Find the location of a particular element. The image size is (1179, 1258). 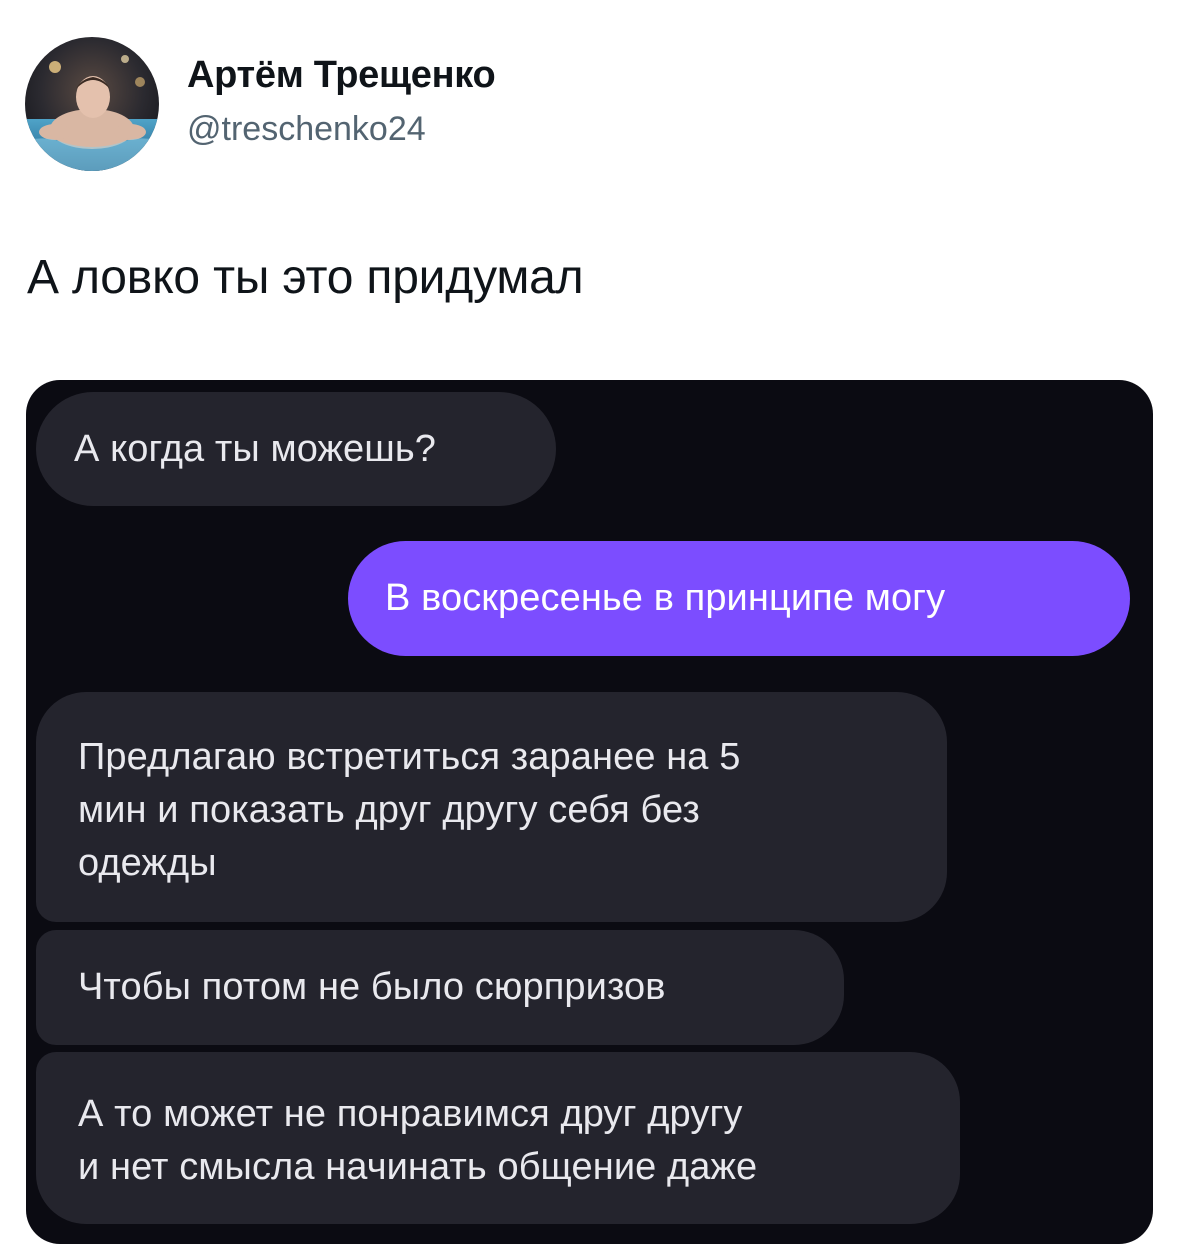

message-bubble-incoming: Чтобы потом не было сюрпризов is located at coordinates (440, 987).